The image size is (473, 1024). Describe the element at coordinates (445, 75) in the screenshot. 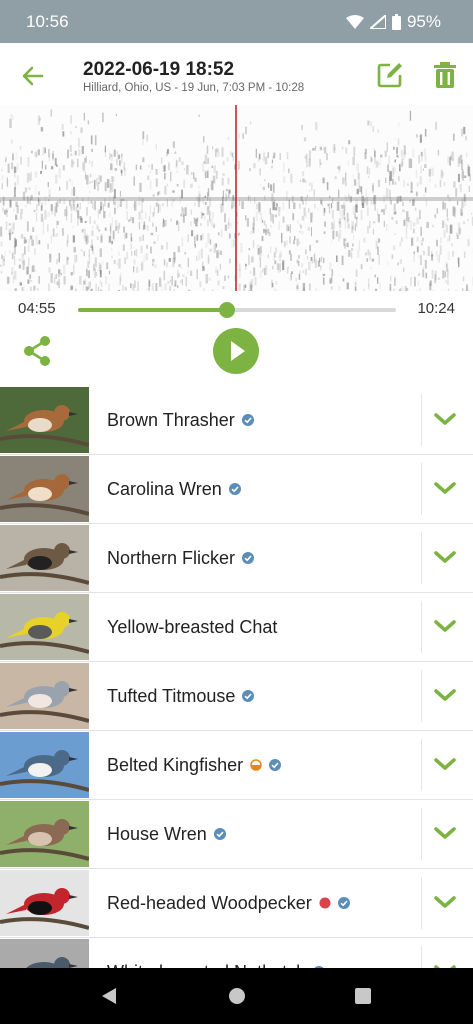

I see `trash-icon` at that location.